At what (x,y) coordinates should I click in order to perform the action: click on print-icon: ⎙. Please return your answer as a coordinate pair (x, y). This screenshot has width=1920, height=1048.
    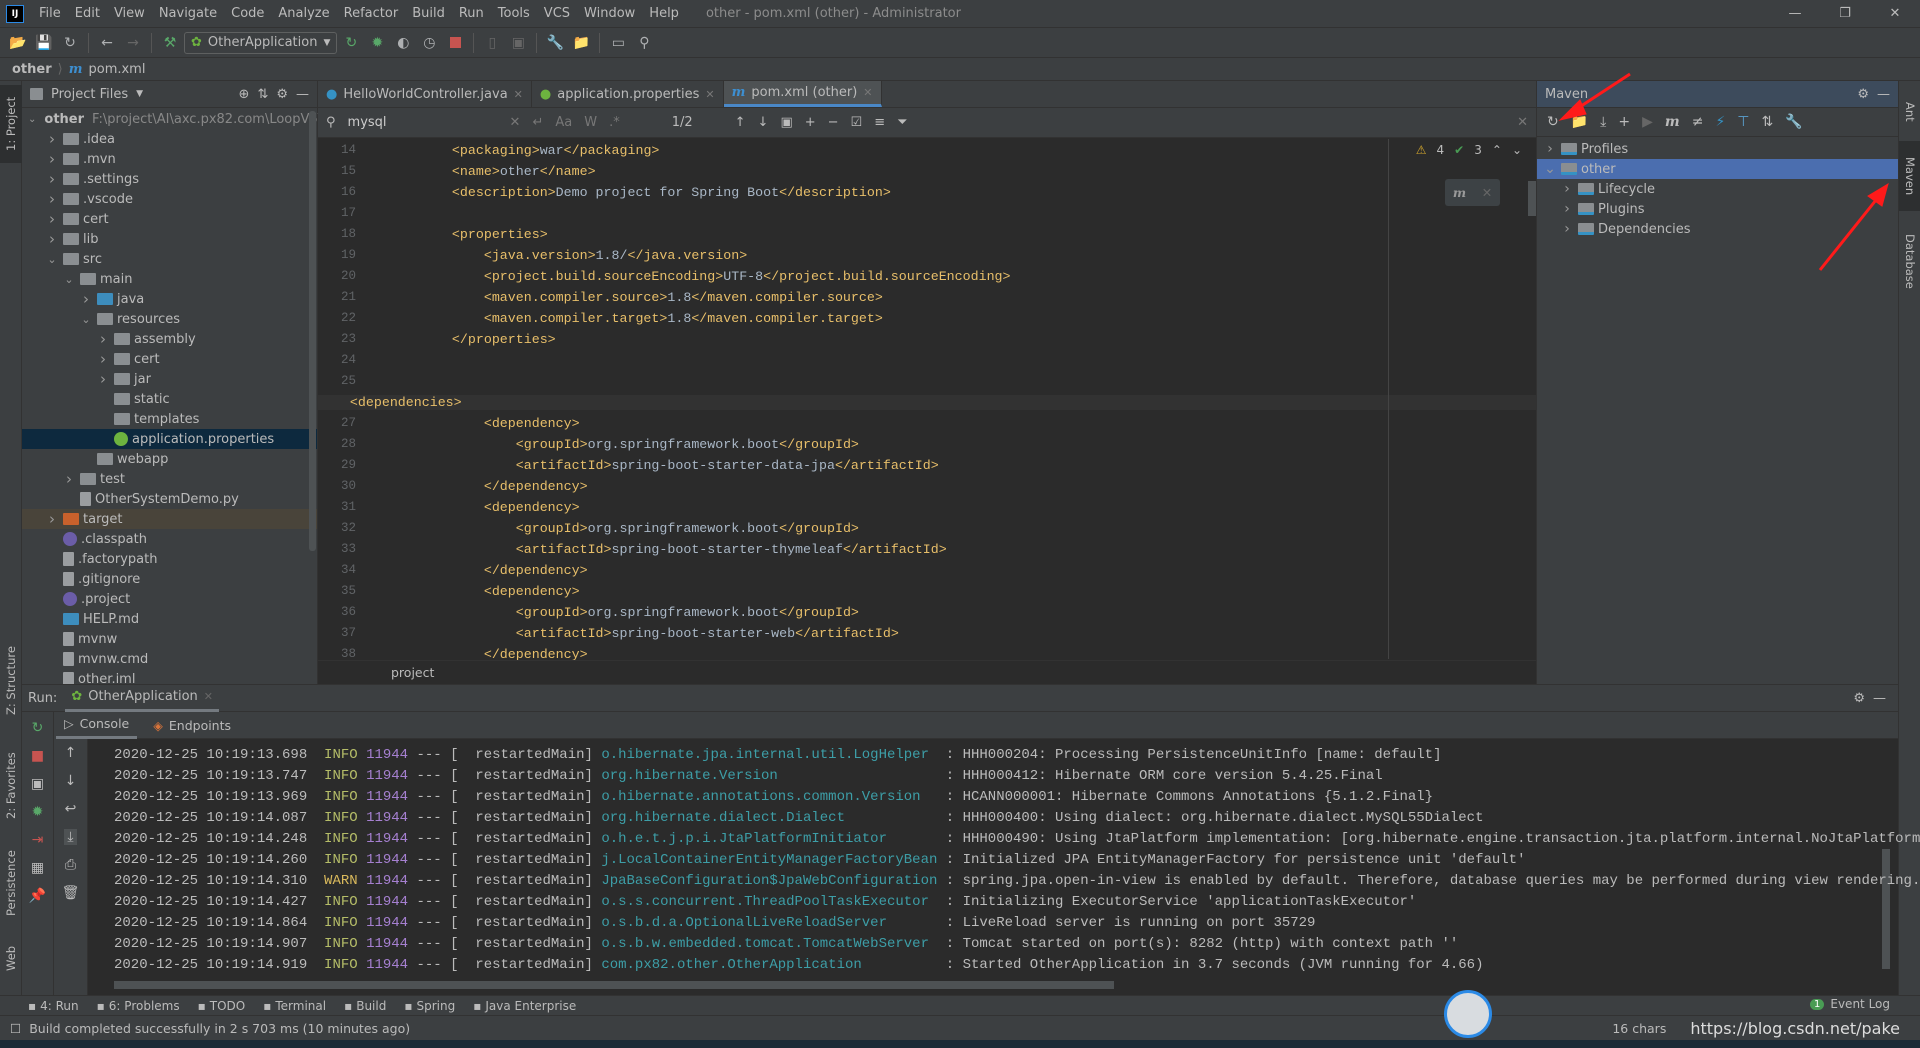
    Looking at the image, I should click on (70, 865).